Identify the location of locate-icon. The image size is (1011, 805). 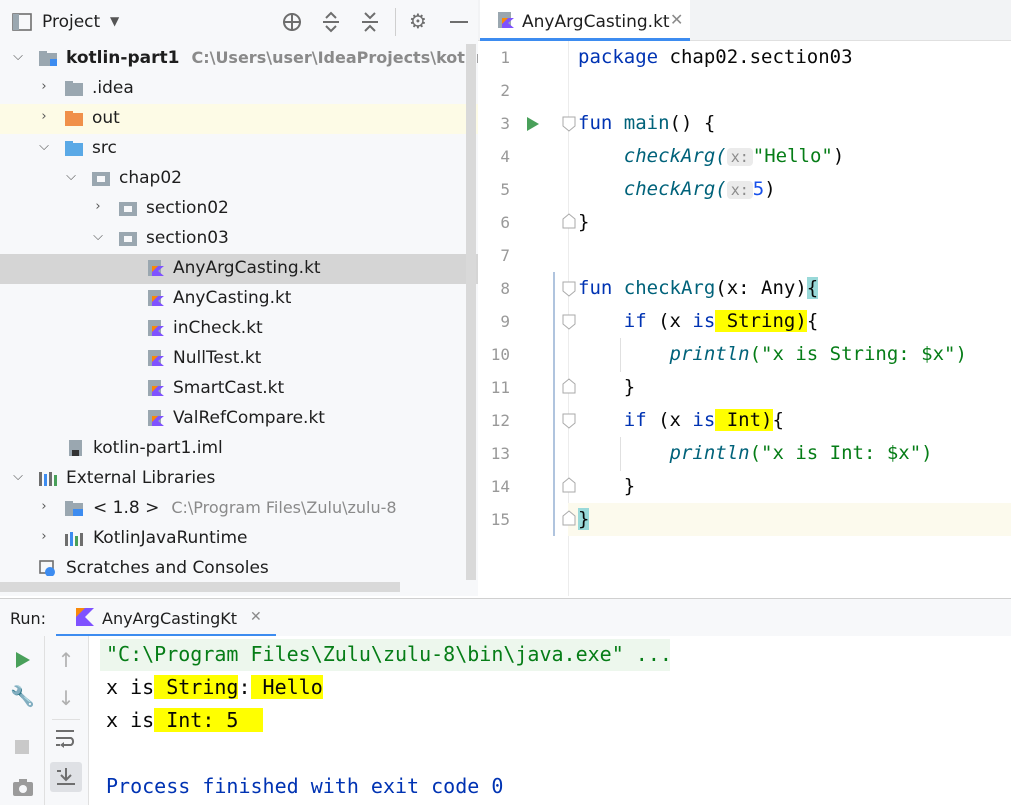
(292, 22).